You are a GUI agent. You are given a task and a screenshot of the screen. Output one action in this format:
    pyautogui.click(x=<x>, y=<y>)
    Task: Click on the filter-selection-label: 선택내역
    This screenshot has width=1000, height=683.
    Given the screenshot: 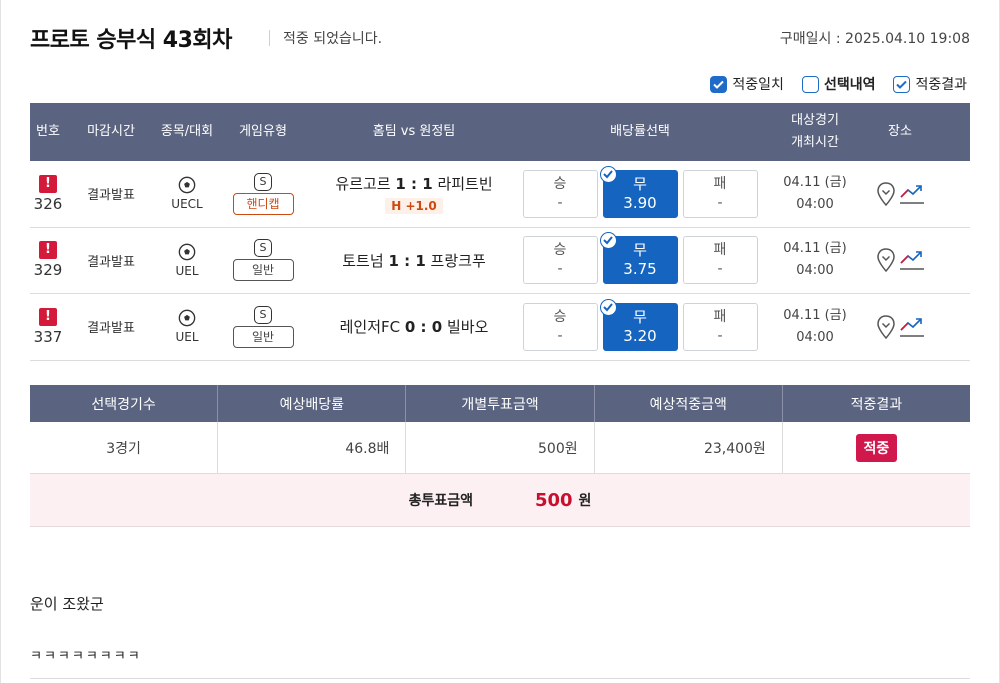 What is the action you would take?
    pyautogui.click(x=849, y=85)
    